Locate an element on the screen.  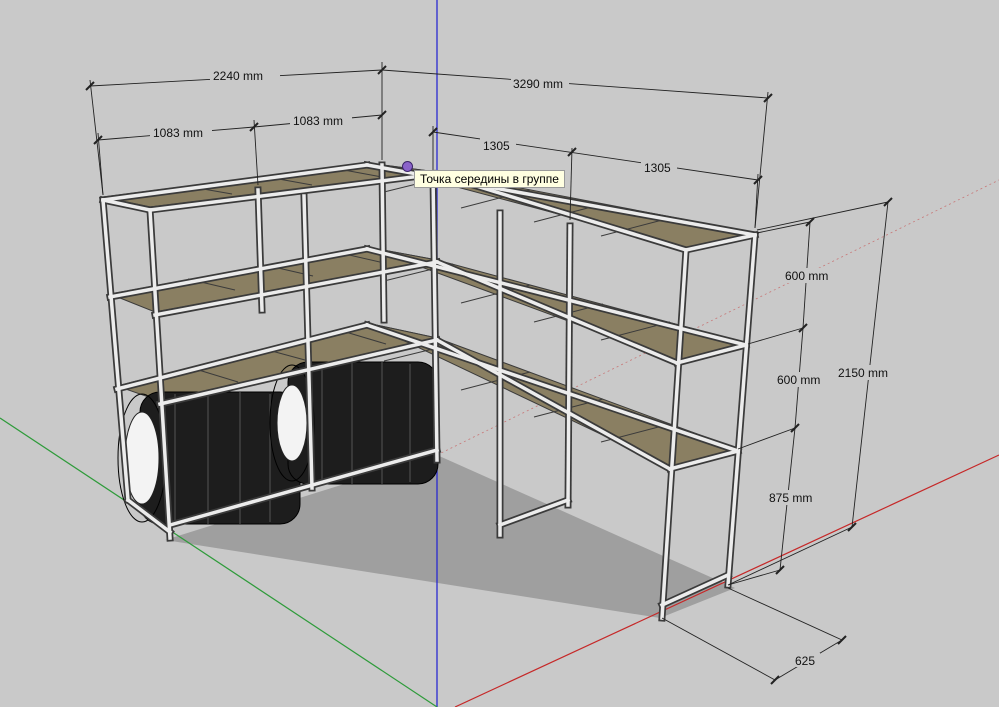
tire-rim-right is located at coordinates (292, 423).